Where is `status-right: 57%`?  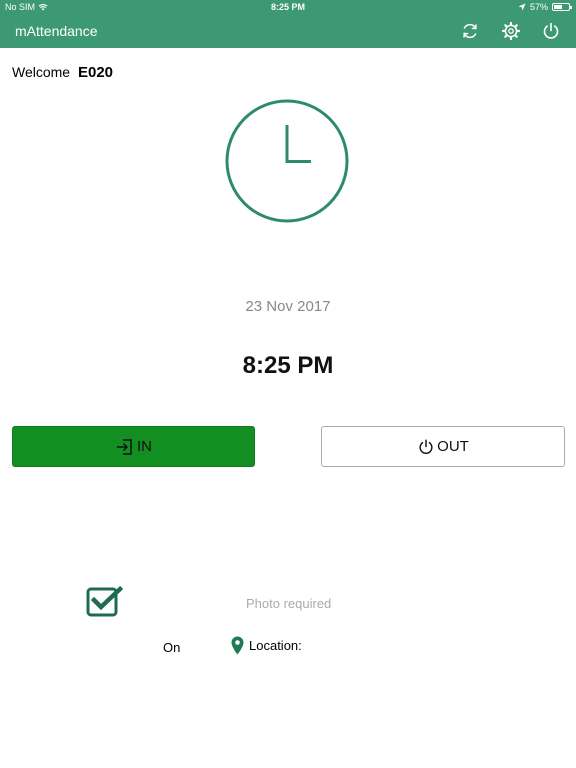
status-right: 57% is located at coordinates (545, 7).